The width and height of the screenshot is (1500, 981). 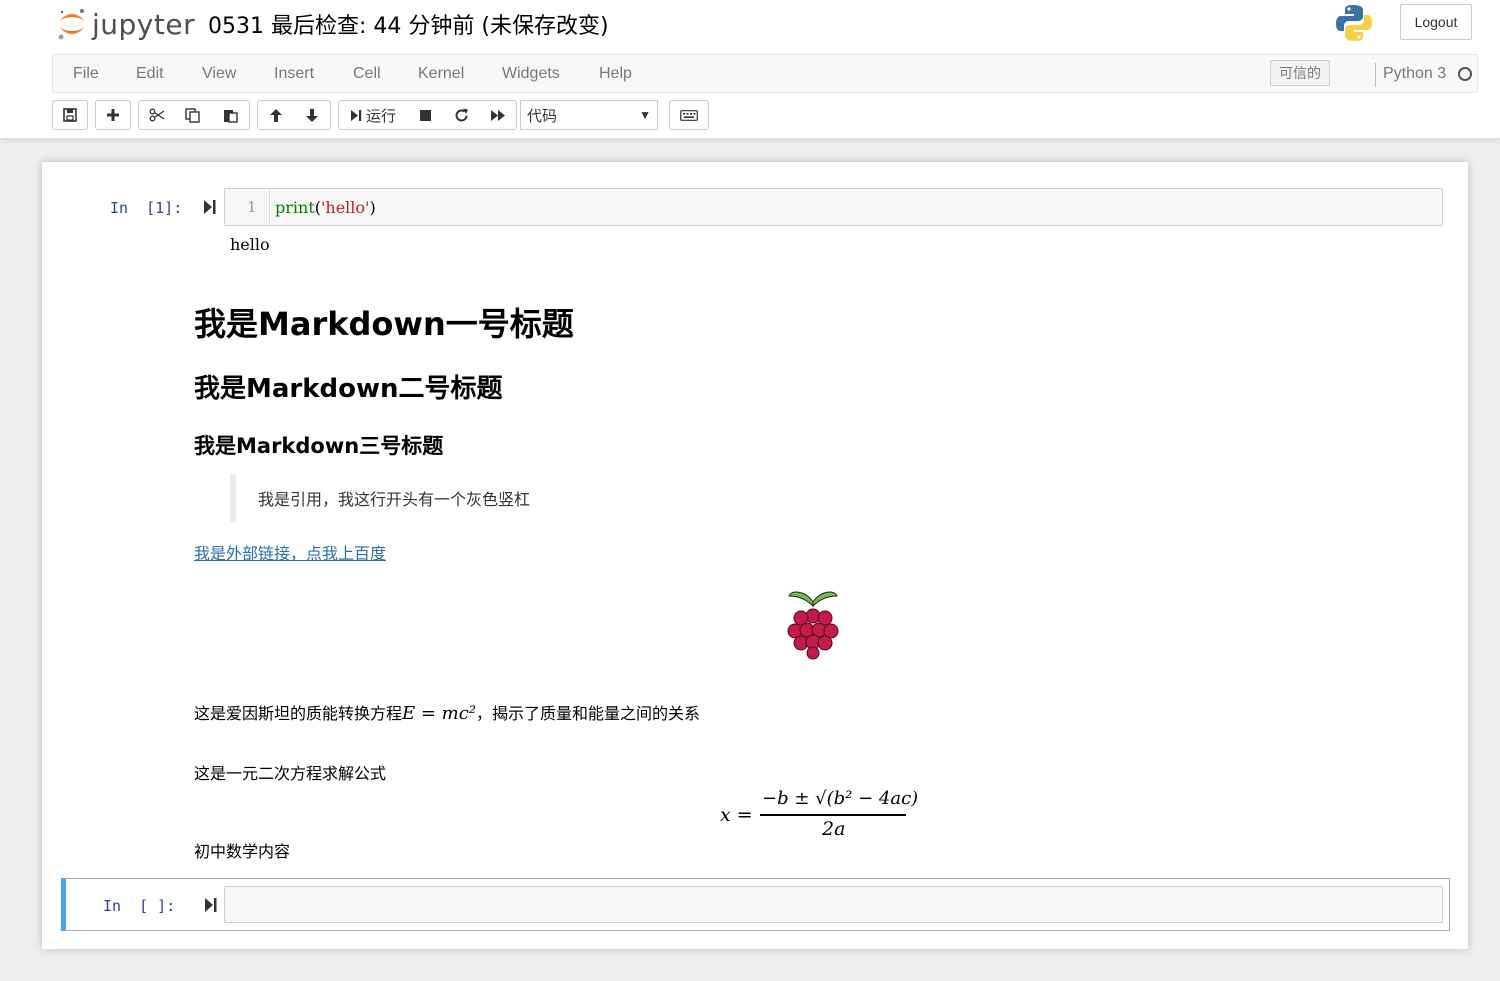 What do you see at coordinates (242, 851) in the screenshot?
I see `footer-text: 初中数学内容` at bounding box center [242, 851].